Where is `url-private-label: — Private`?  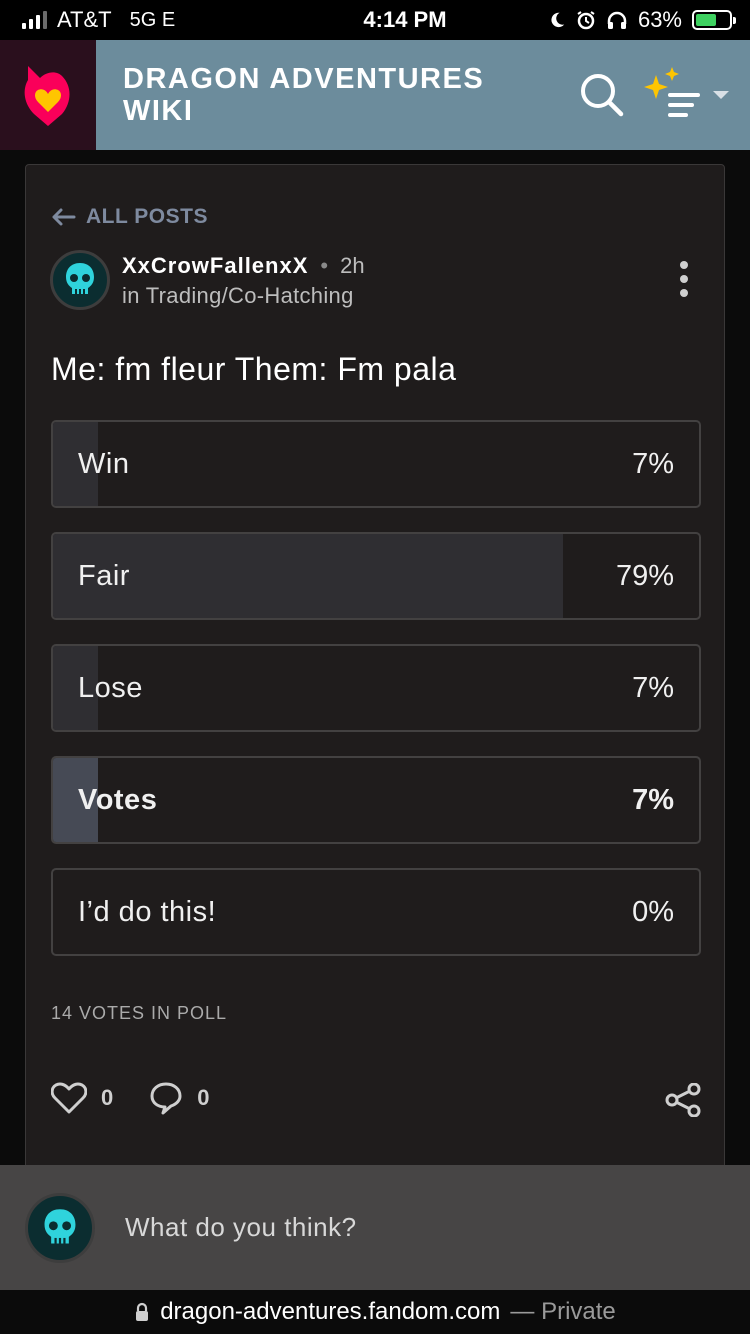 url-private-label: — Private is located at coordinates (563, 1311).